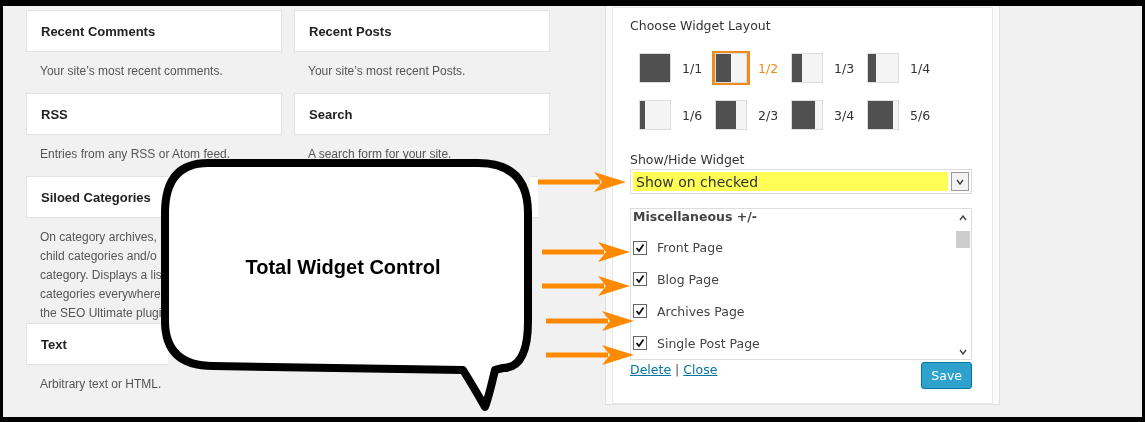 This screenshot has width=1145, height=422. I want to click on callout-text: Total Widget Control, so click(343, 267).